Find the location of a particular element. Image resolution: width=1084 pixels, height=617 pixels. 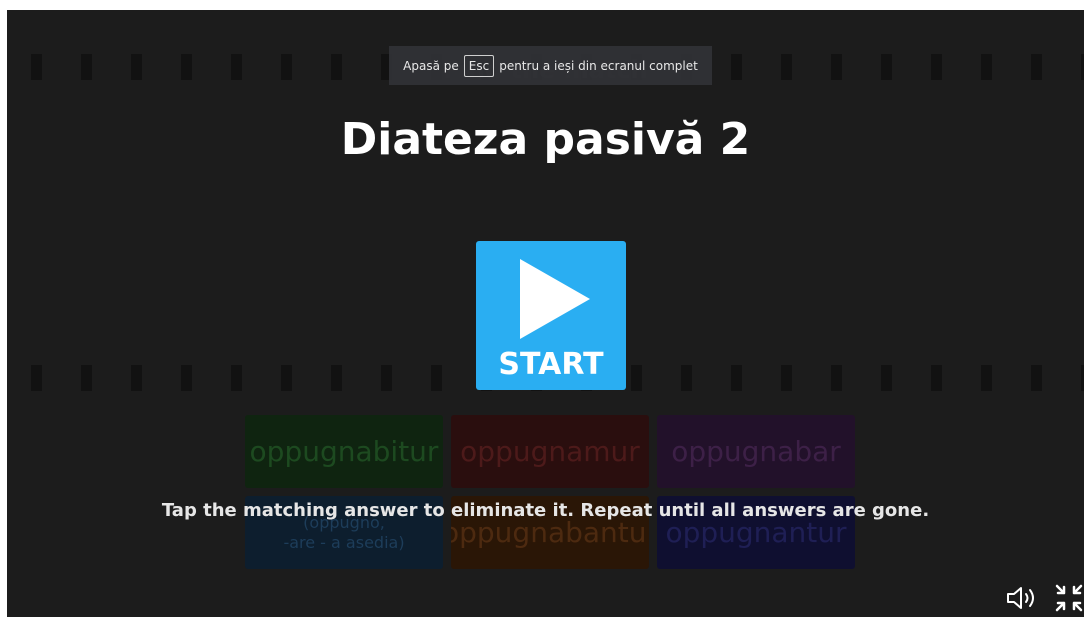

activity-title: Diateza pasivă 2 is located at coordinates (545, 139).